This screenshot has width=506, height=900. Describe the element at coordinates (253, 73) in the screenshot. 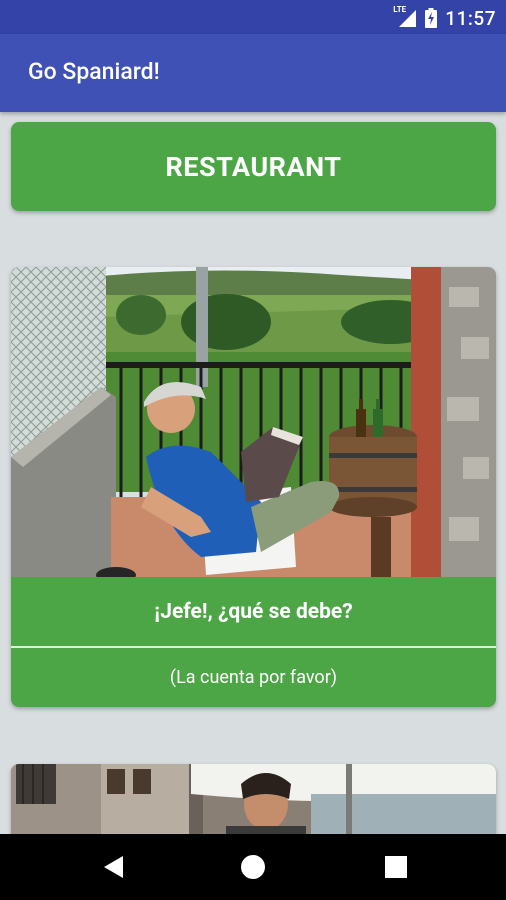

I see `app-bar: Go Spaniard!` at that location.